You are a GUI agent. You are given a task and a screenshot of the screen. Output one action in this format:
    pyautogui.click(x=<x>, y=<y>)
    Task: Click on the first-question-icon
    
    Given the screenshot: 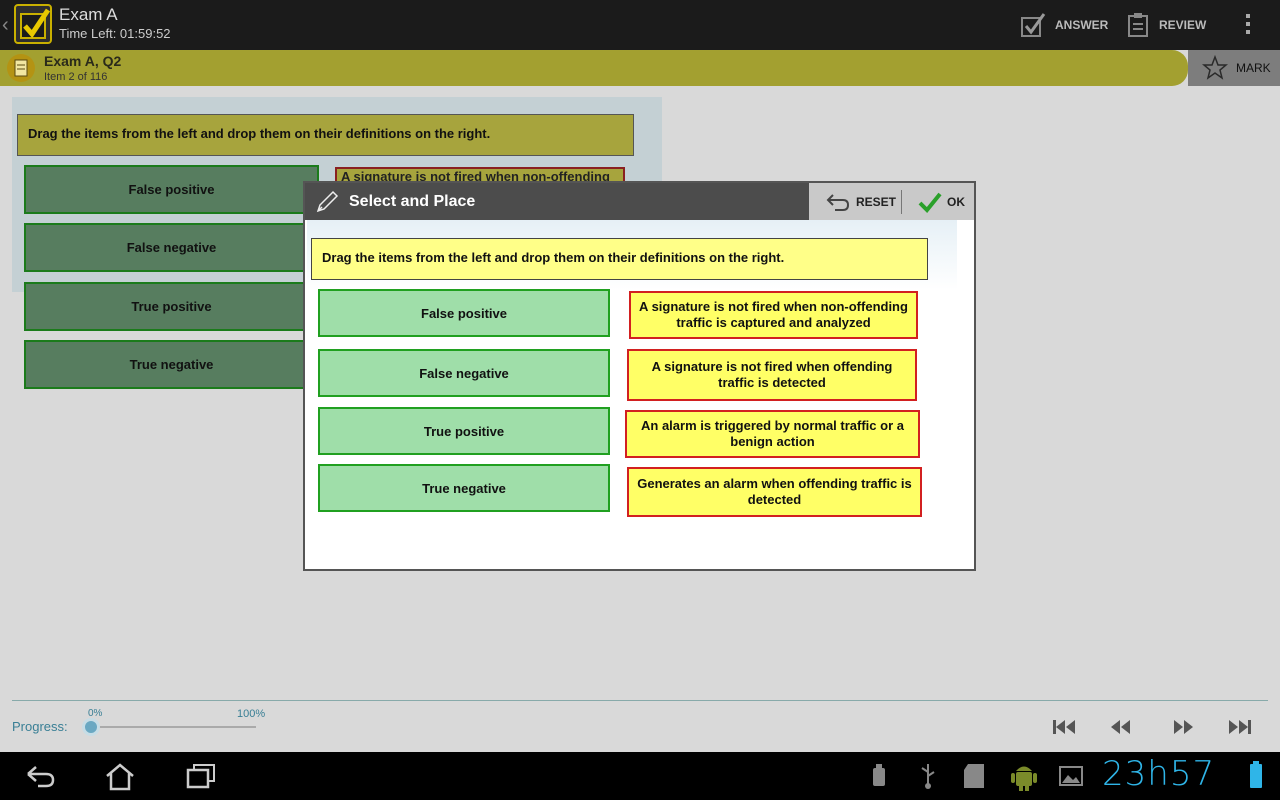 What is the action you would take?
    pyautogui.click(x=1064, y=727)
    